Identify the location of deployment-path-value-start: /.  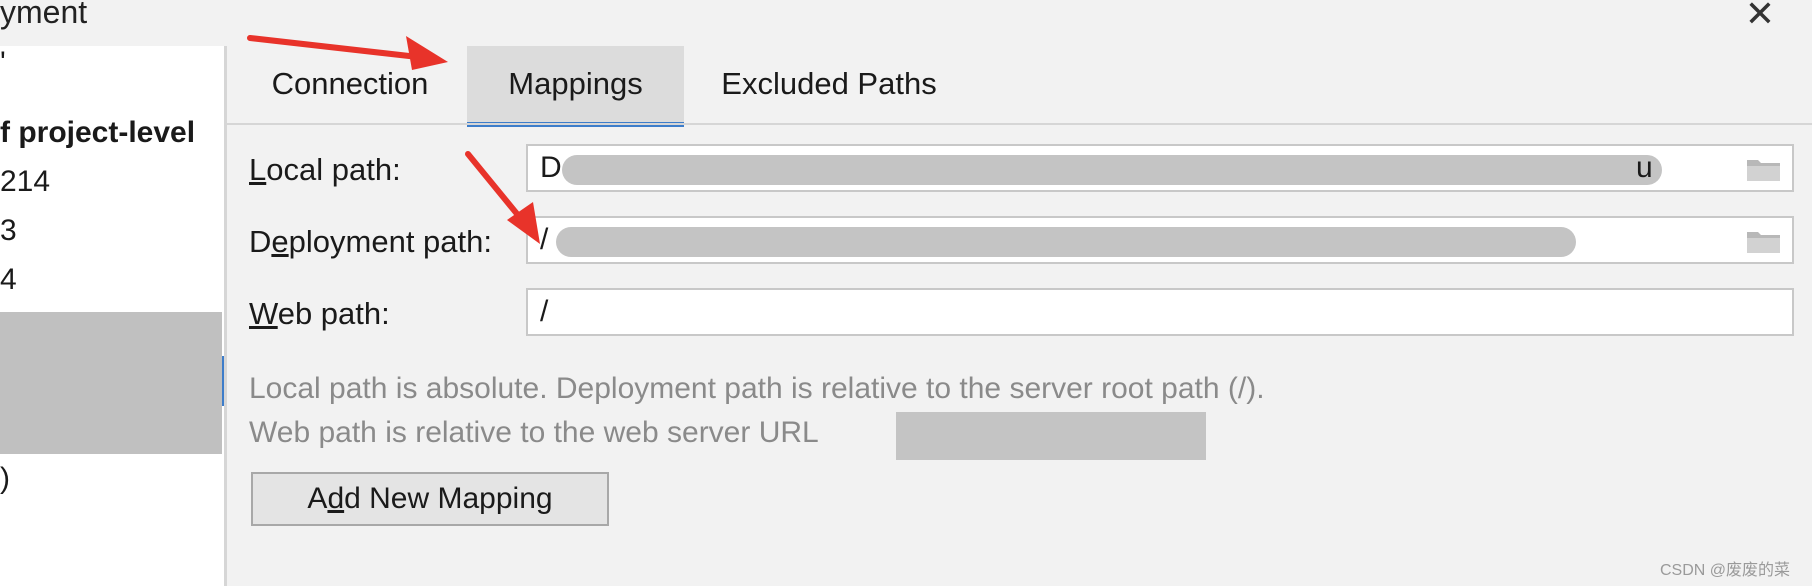
(544, 239).